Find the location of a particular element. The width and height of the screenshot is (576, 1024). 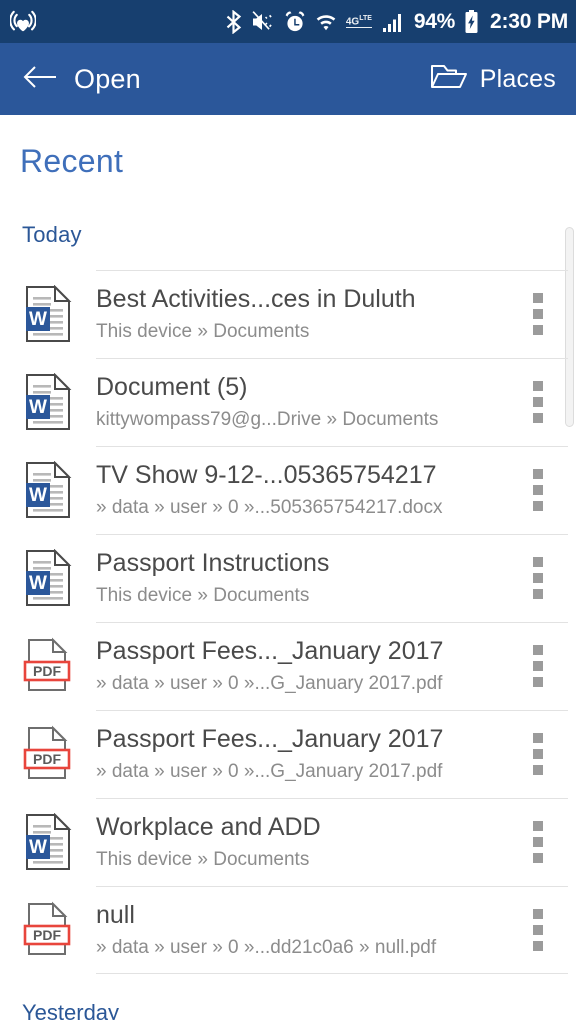

status-bar: 4GLTE 94% 2:30 PM is located at coordinates (288, 21).